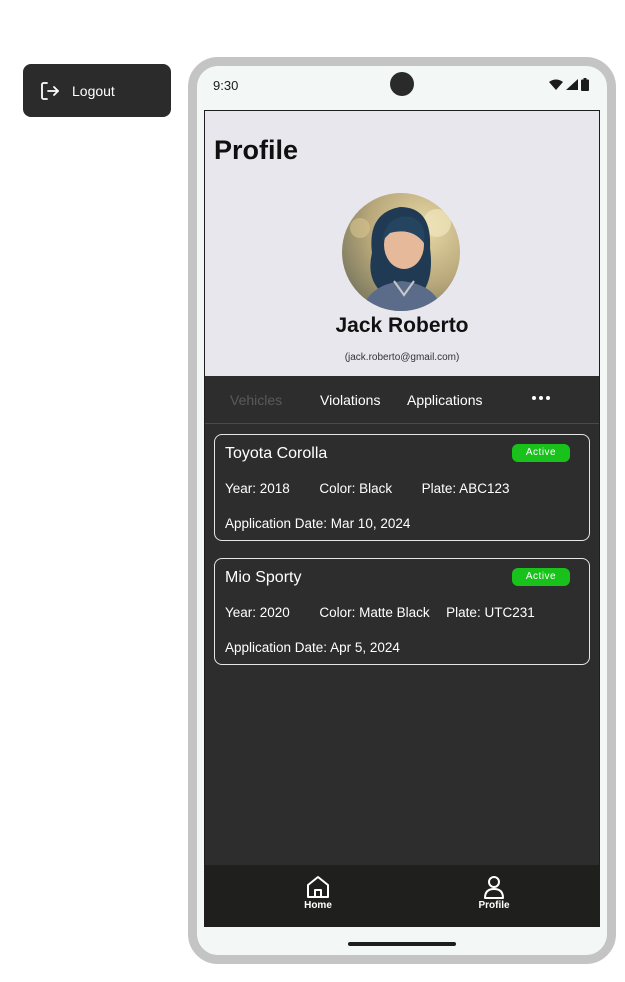 Image resolution: width=625 pixels, height=982 pixels. What do you see at coordinates (276, 453) in the screenshot?
I see `vehicle-name: Toyota Corolla` at bounding box center [276, 453].